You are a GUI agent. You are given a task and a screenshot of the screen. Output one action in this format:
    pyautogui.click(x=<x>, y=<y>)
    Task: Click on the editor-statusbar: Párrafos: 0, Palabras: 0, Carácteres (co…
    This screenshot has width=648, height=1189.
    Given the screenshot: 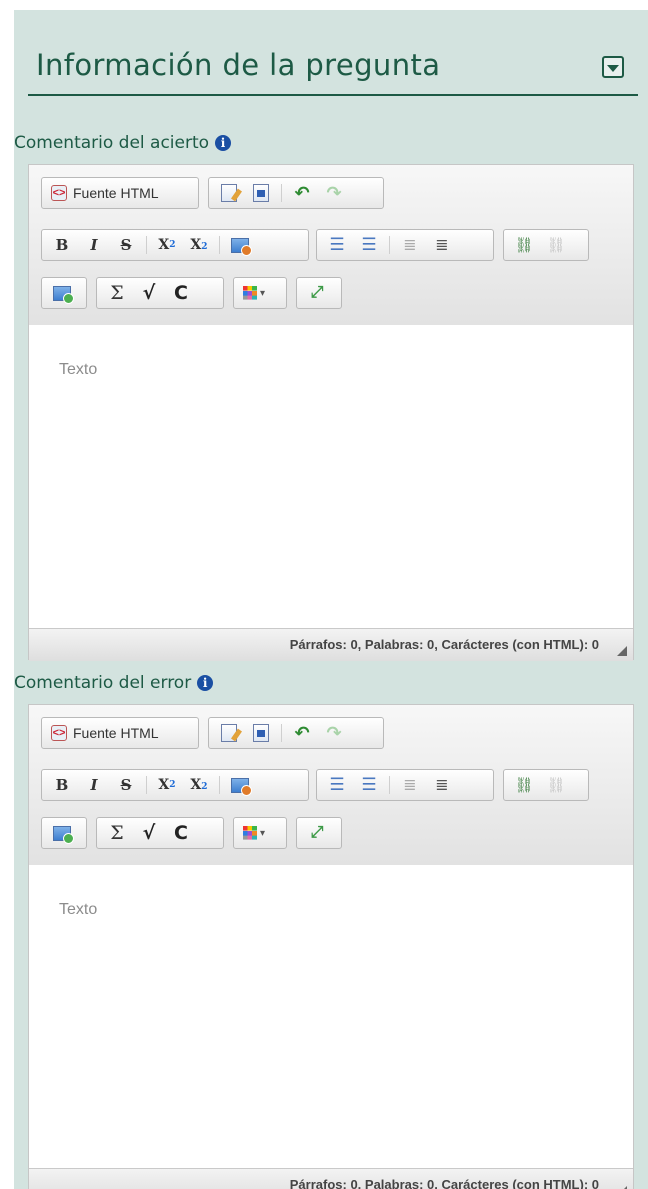 What is the action you would take?
    pyautogui.click(x=331, y=1178)
    